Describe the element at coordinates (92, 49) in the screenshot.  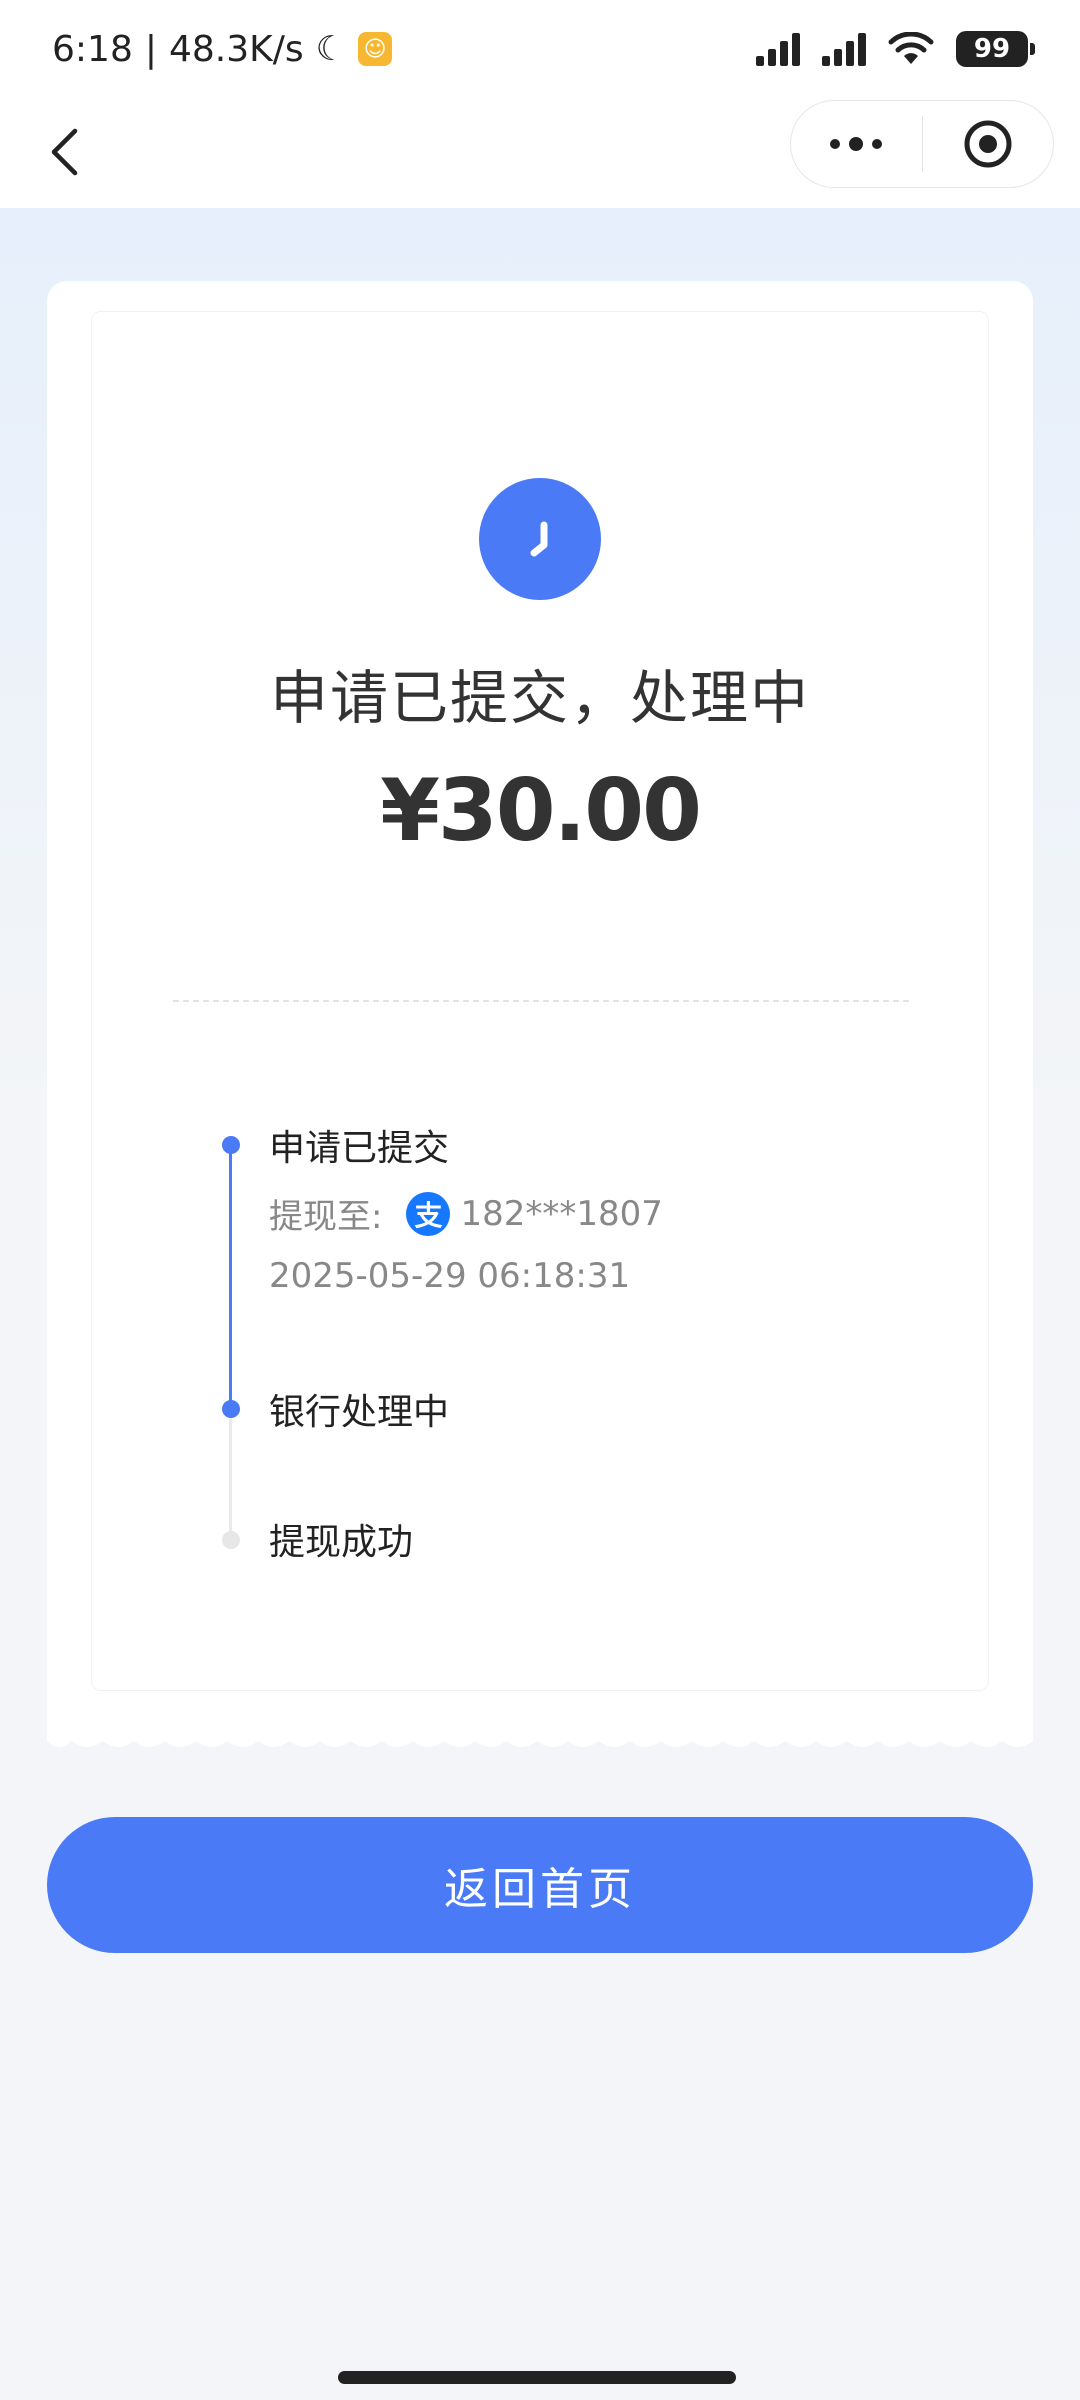
I see `status-time: 6:18` at that location.